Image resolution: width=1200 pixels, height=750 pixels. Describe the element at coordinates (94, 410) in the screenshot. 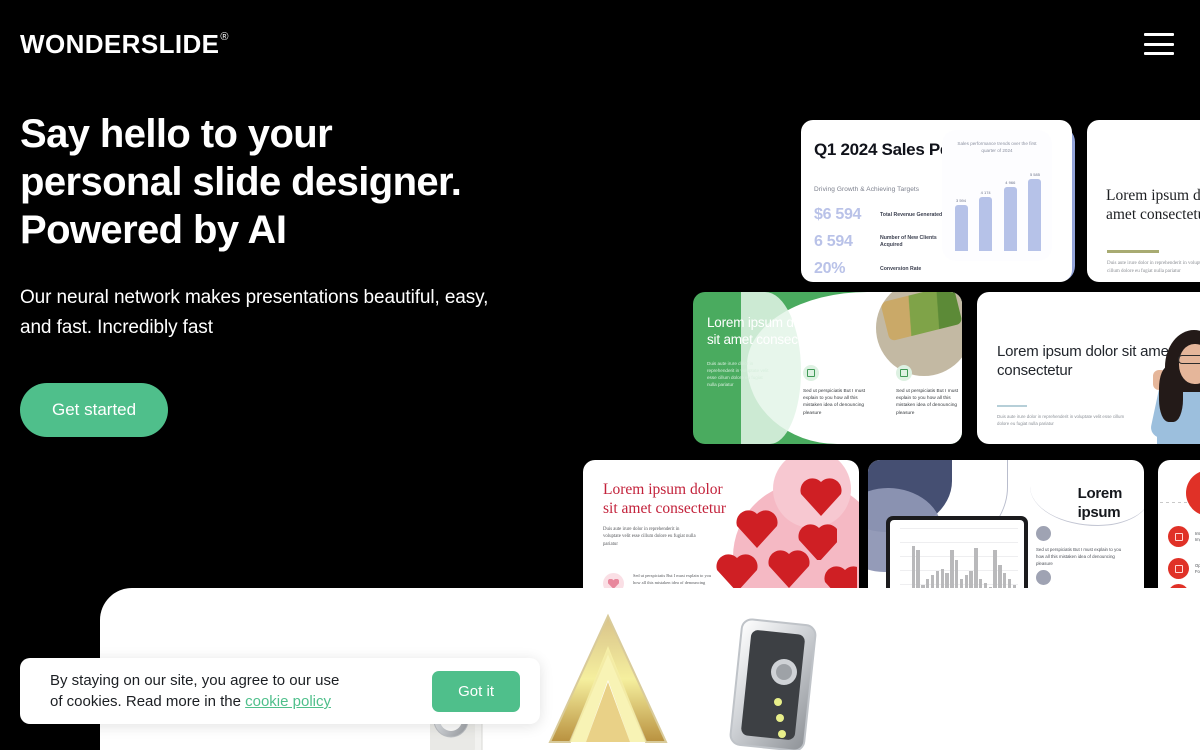

I see `get-started-button: Get started` at that location.